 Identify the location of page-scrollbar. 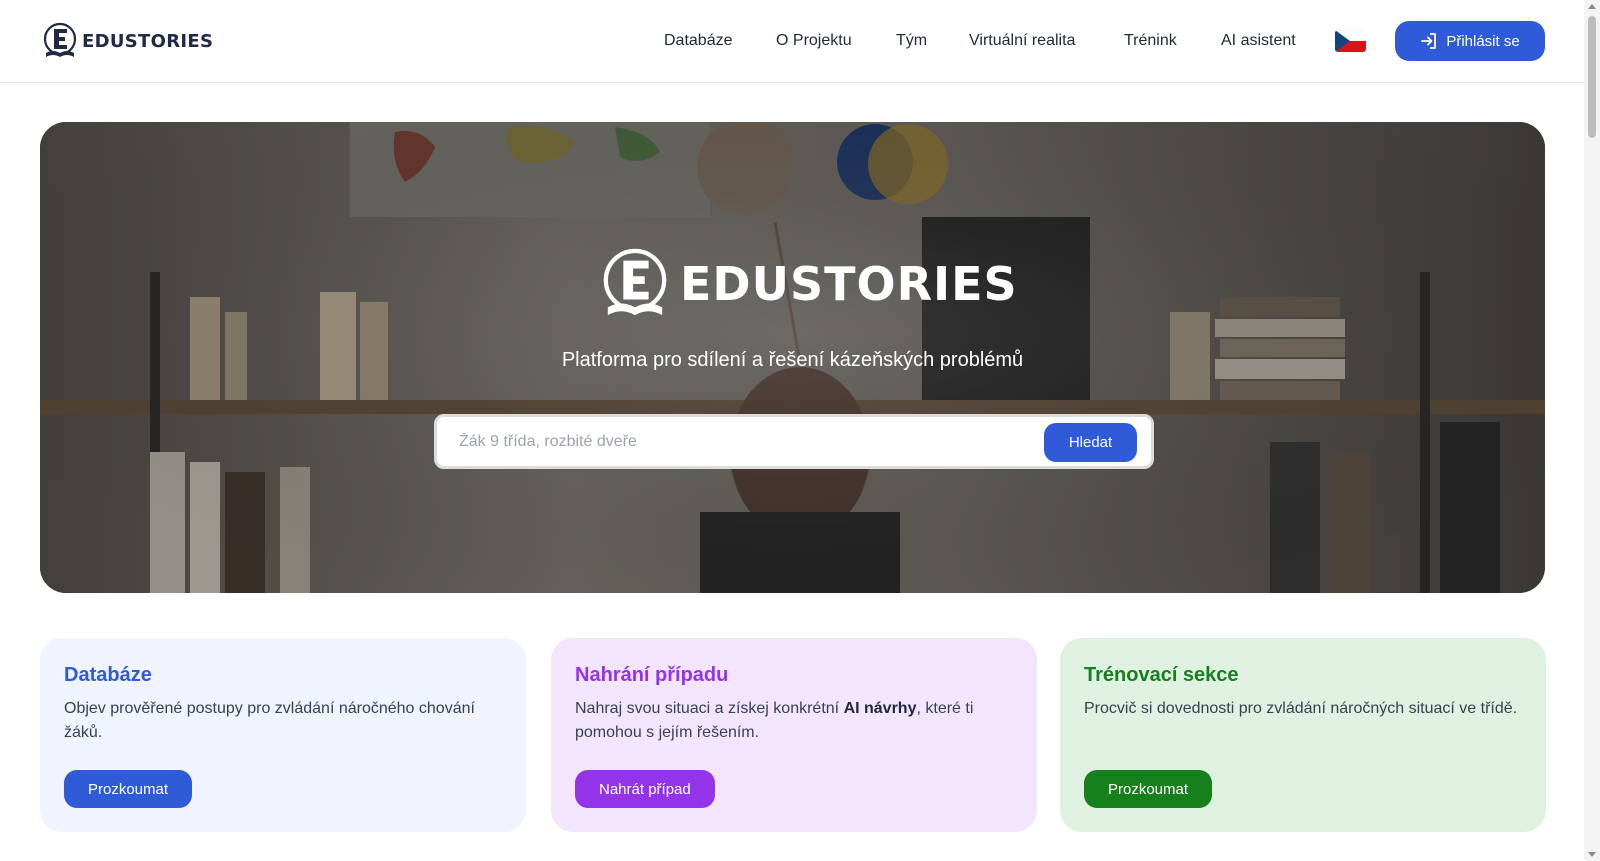
(1592, 430).